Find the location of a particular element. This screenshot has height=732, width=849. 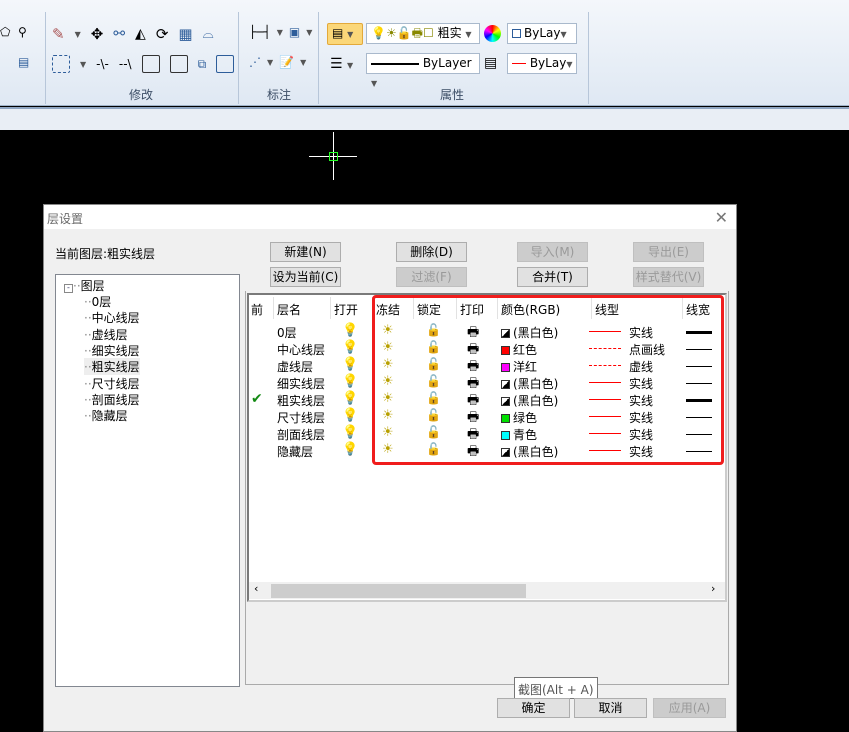

pentagon-icon: ⬠ is located at coordinates (5, 32).